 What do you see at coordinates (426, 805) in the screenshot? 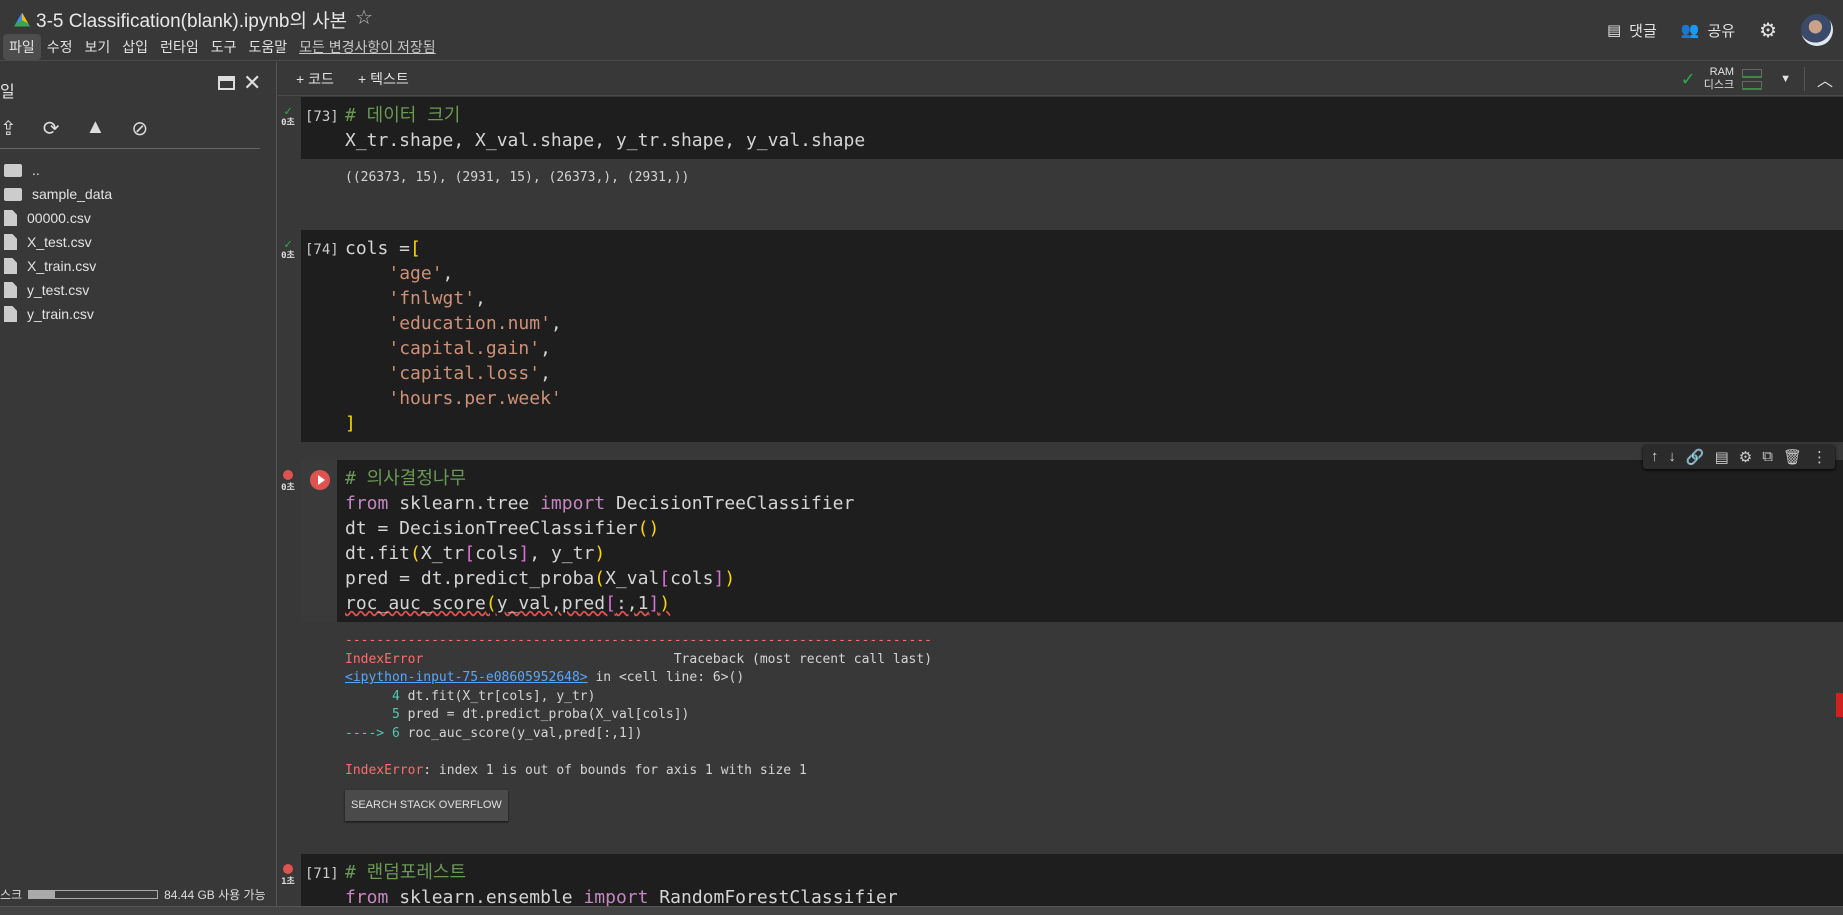
I see `search-stack-overflow-button: SEARCH STACK OVERFLOW` at bounding box center [426, 805].